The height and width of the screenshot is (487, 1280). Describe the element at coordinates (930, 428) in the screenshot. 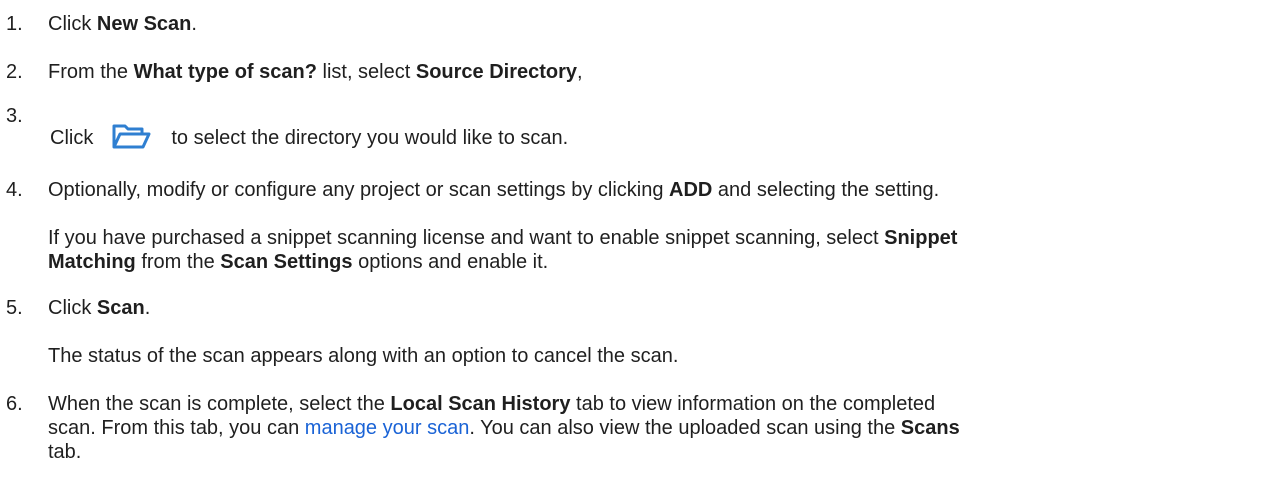

I see `scans-term: Scans` at that location.